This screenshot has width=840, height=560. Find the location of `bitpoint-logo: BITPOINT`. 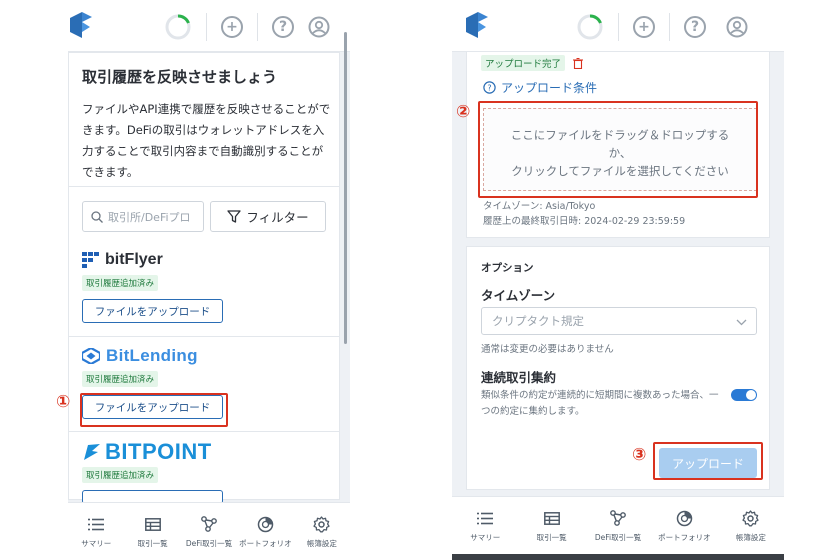

bitpoint-logo: BITPOINT is located at coordinates (152, 451).